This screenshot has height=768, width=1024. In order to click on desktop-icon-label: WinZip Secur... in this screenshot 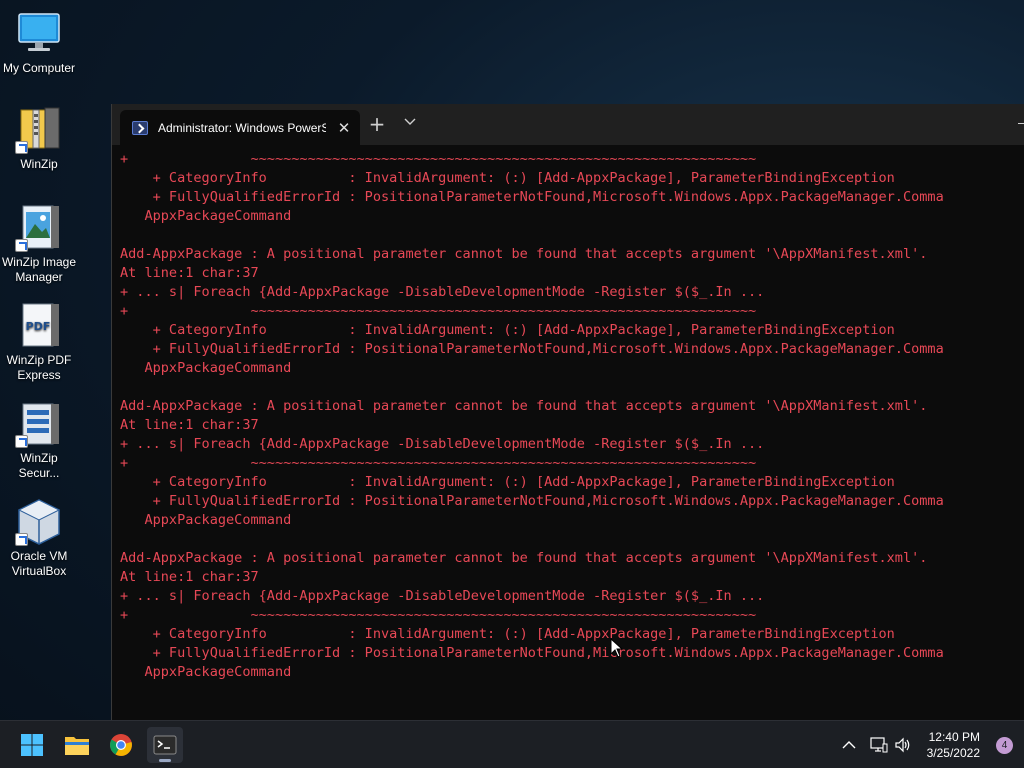, I will do `click(39, 465)`.